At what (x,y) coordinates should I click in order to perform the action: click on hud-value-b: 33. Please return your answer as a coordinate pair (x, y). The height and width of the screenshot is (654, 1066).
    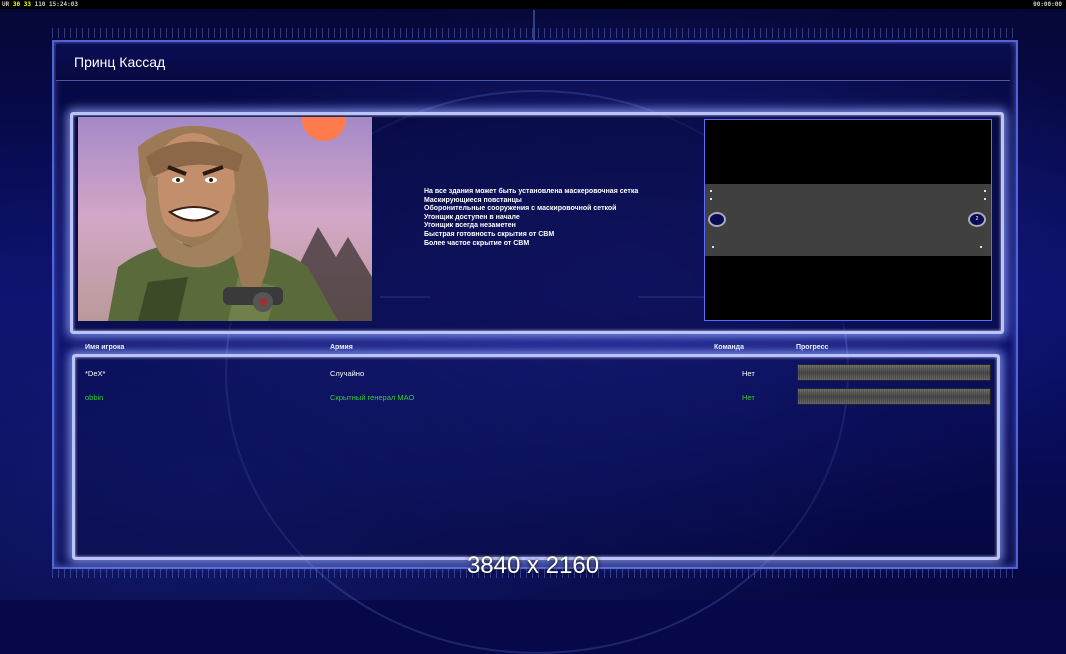
    Looking at the image, I should click on (27, 4).